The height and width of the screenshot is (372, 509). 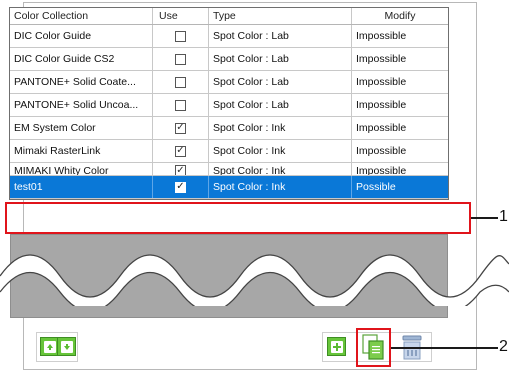 What do you see at coordinates (280, 16) in the screenshot?
I see `header-type: Type` at bounding box center [280, 16].